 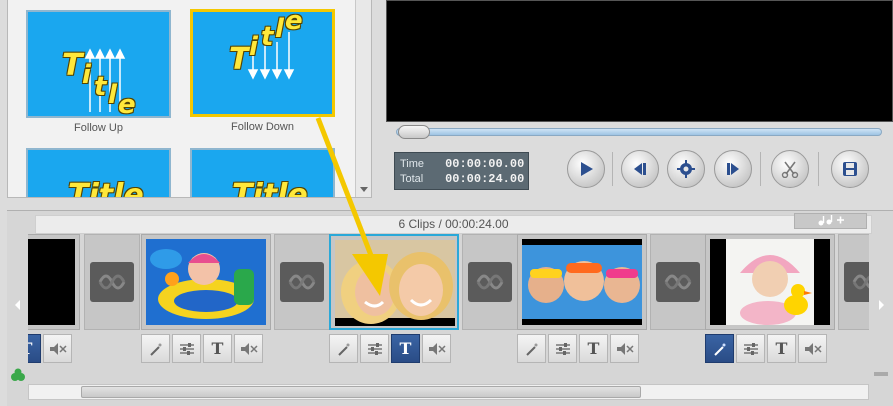 I want to click on settings-button, so click(x=686, y=169).